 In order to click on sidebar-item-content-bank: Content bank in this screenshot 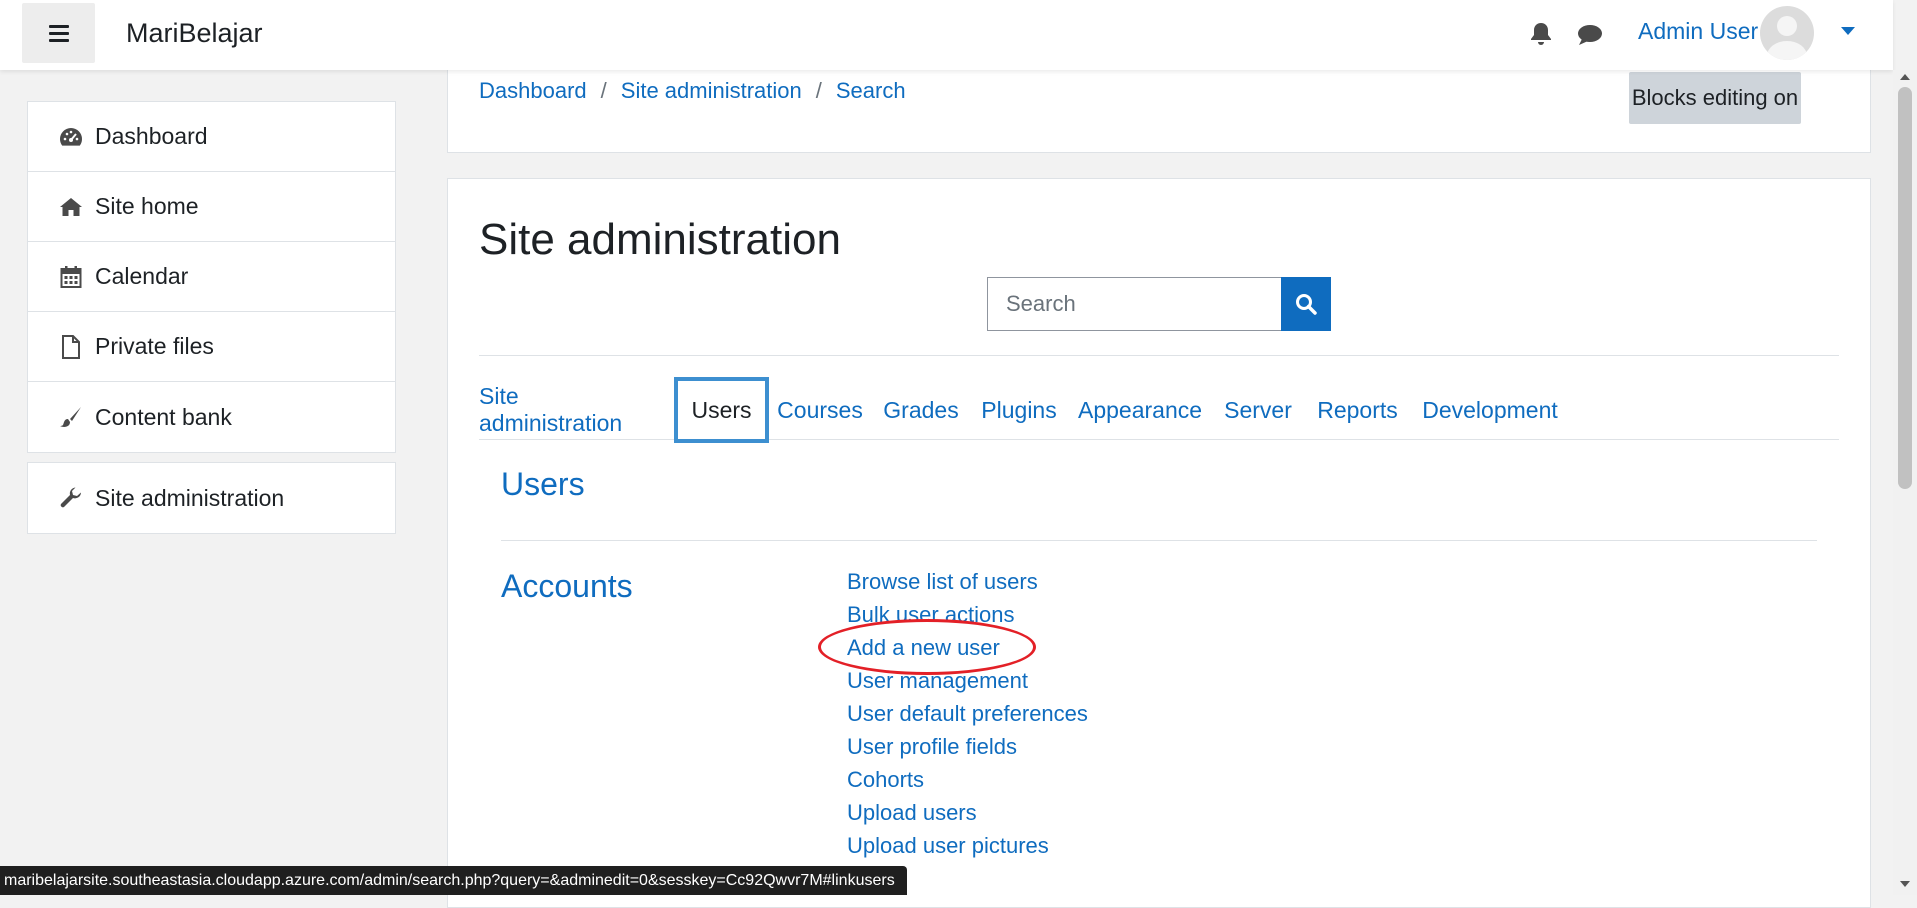, I will do `click(211, 417)`.